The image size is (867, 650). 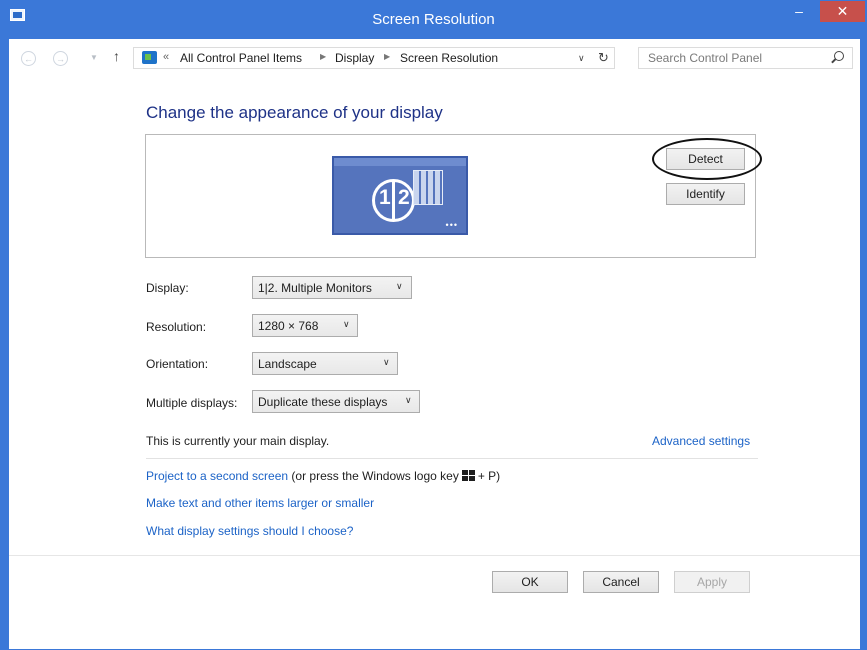 I want to click on monitor-2-number: 2, so click(x=404, y=197).